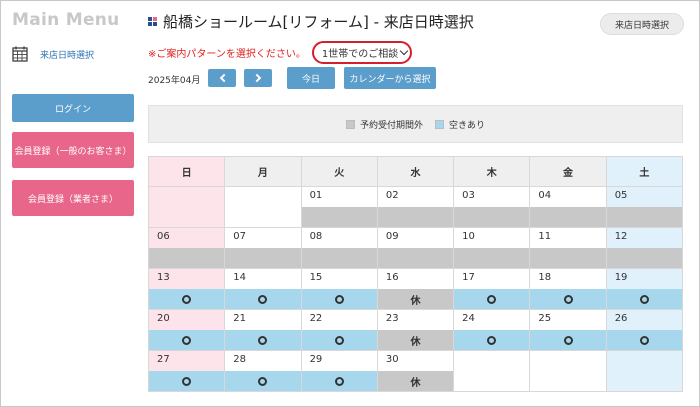 Image resolution: width=700 pixels, height=407 pixels. I want to click on pick-from-calendar-button: カレンダーから選択, so click(390, 78).